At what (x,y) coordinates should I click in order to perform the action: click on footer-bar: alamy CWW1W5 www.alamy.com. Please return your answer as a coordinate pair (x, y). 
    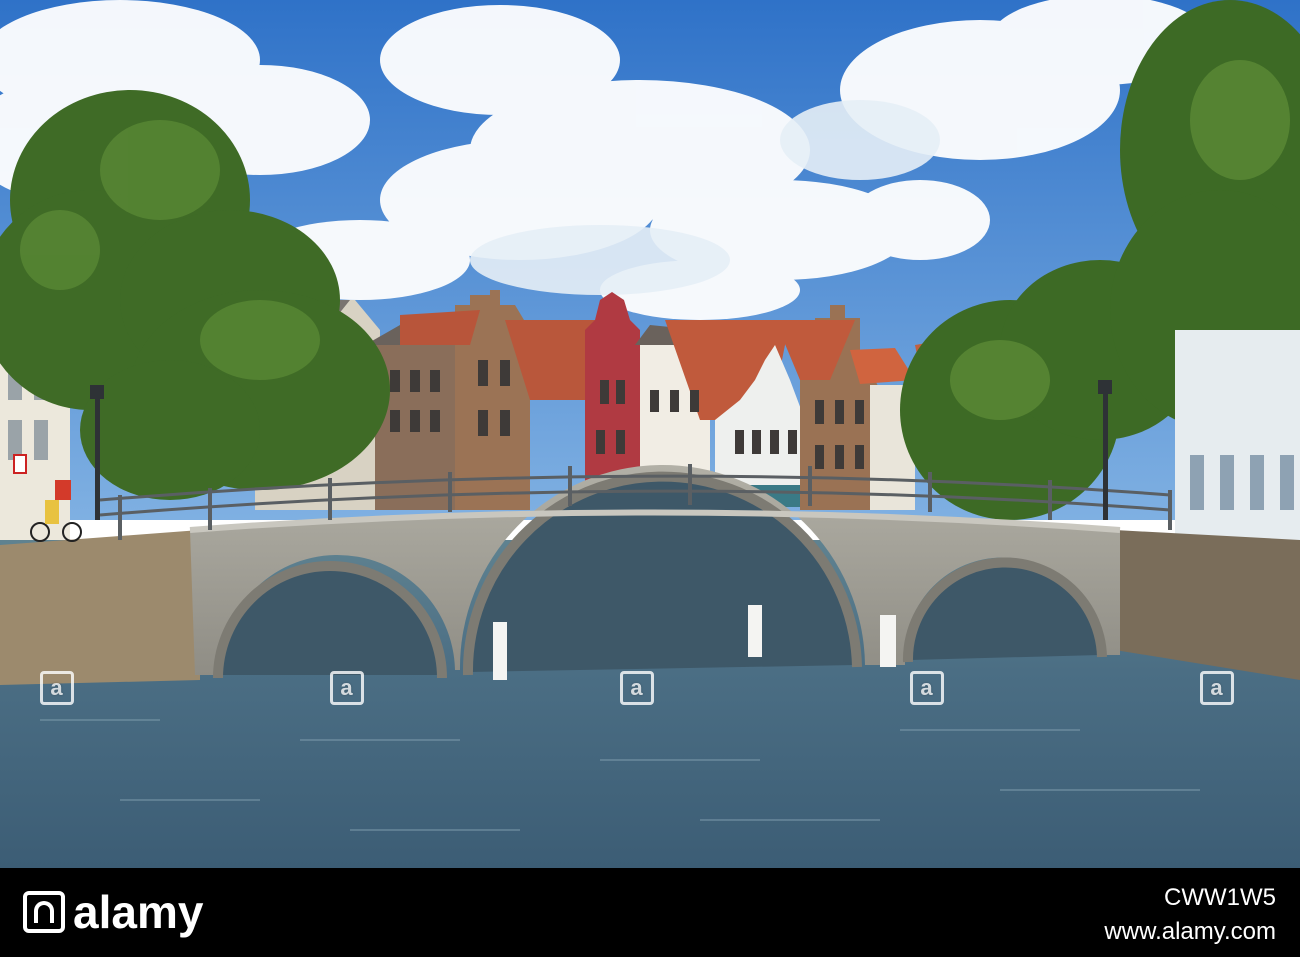
    Looking at the image, I should click on (650, 912).